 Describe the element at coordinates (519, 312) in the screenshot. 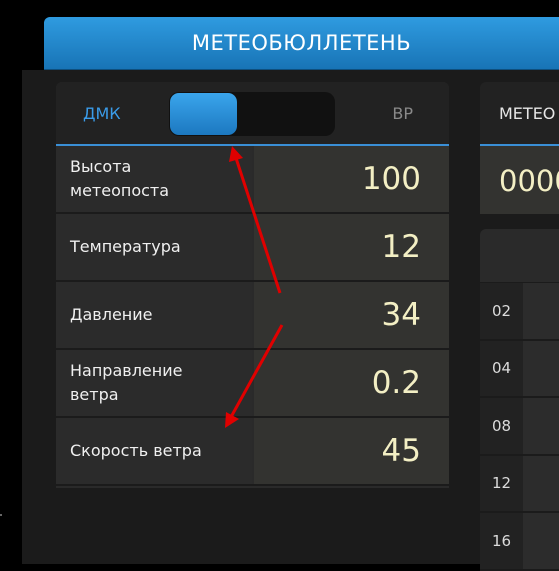

I see `table-row: 02` at that location.